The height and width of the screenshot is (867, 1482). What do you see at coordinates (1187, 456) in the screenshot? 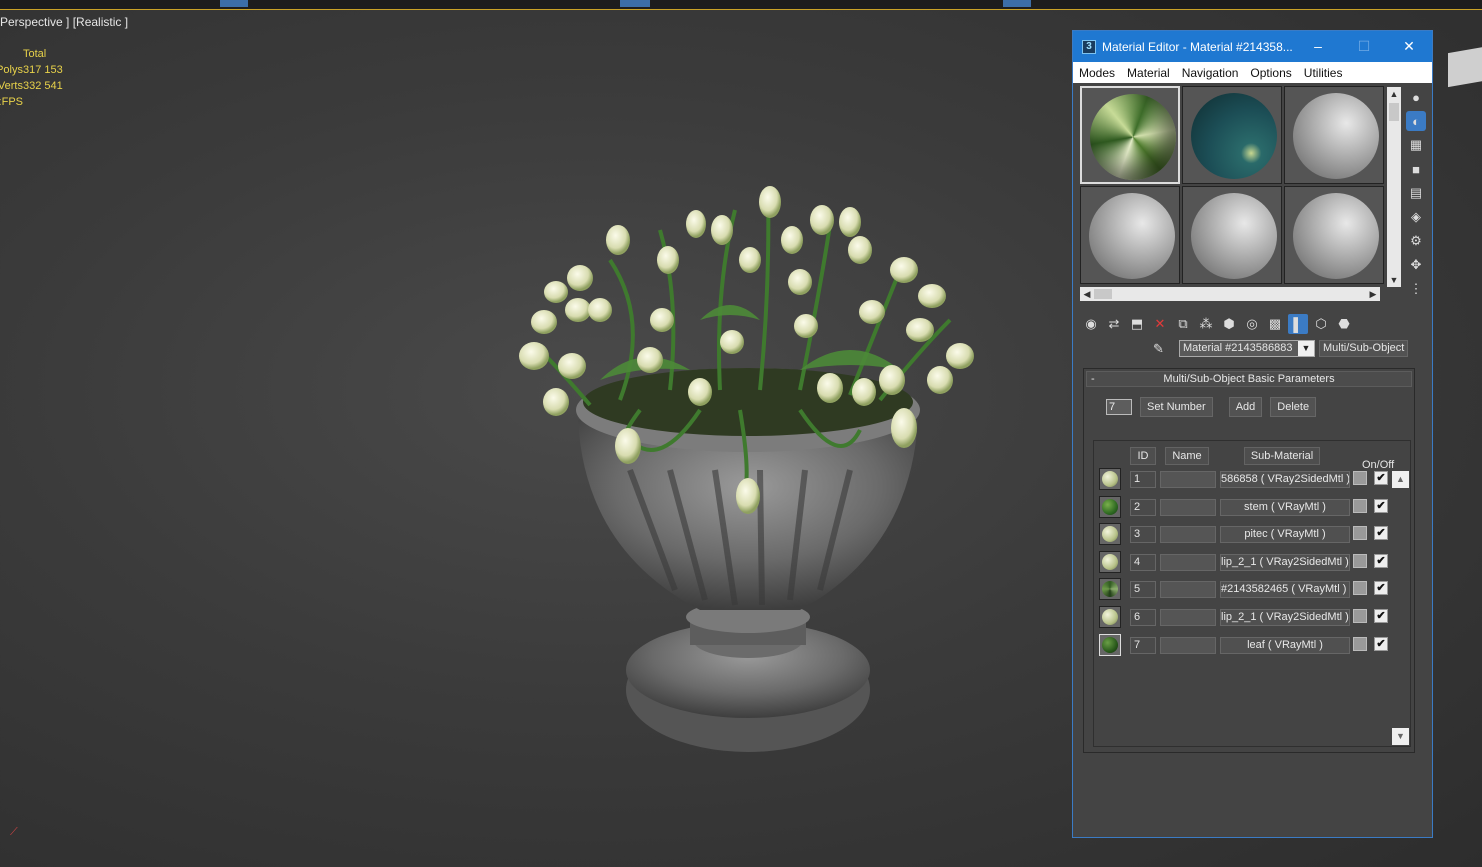
I see `column-name: Name` at bounding box center [1187, 456].